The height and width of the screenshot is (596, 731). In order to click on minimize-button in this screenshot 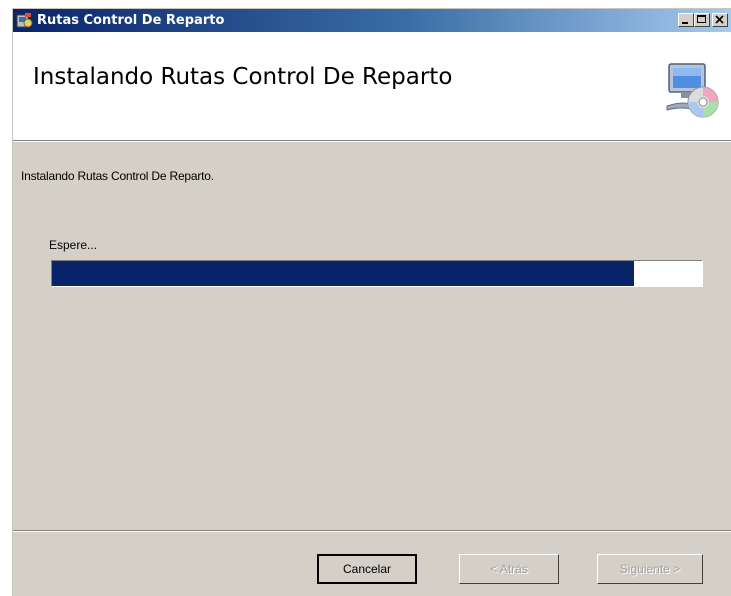, I will do `click(686, 20)`.